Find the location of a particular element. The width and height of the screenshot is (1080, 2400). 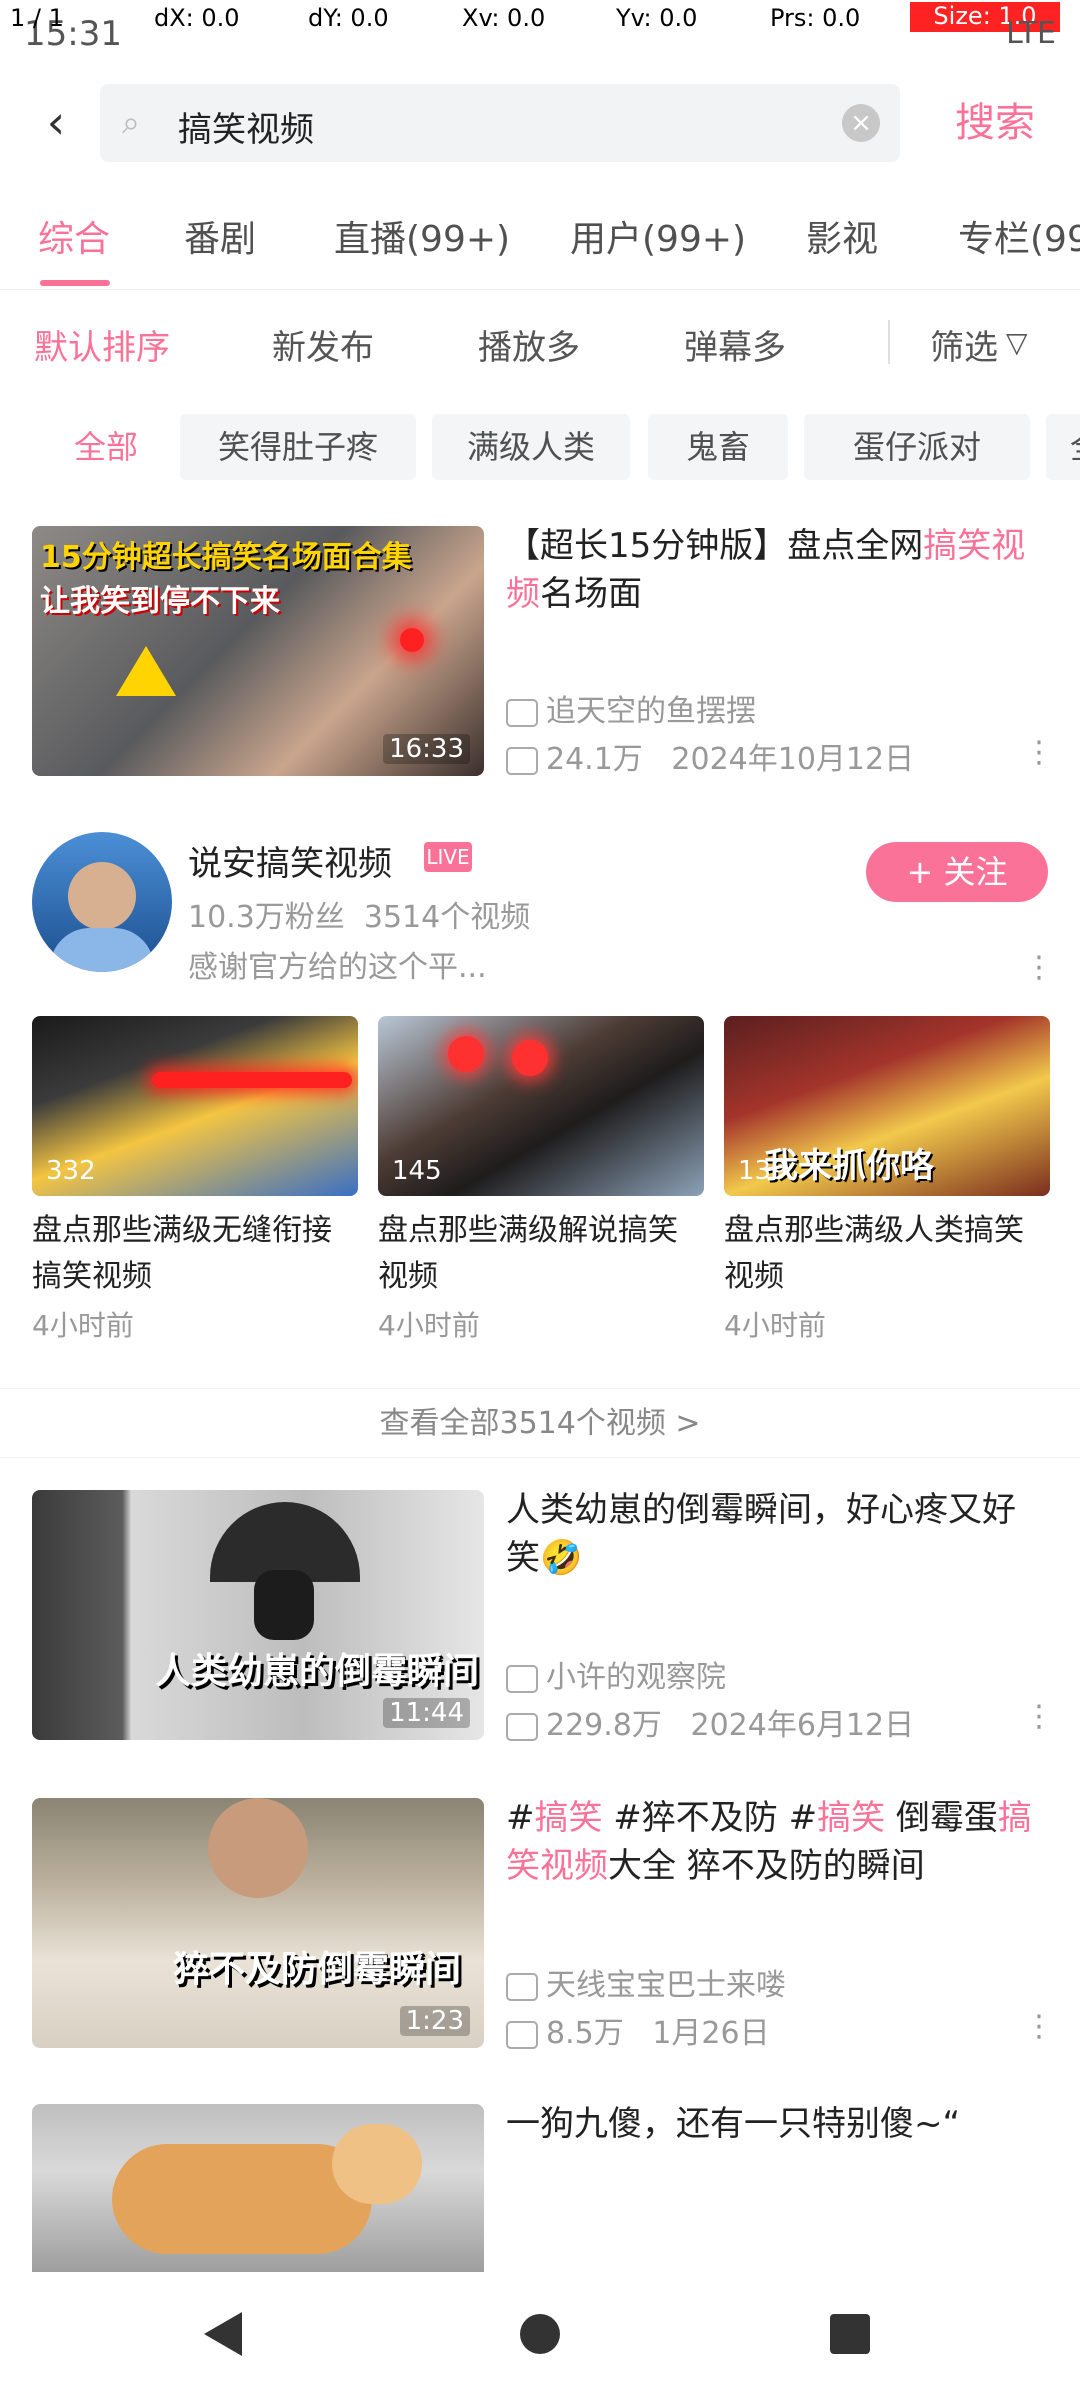

search-input: ⌕ 搞笑视频 × is located at coordinates (500, 123).